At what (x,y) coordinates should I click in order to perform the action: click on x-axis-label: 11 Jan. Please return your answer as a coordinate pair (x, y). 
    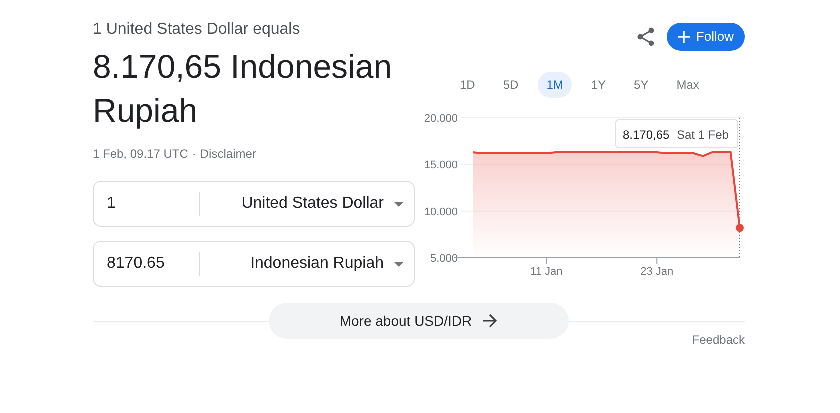
    Looking at the image, I should click on (546, 272).